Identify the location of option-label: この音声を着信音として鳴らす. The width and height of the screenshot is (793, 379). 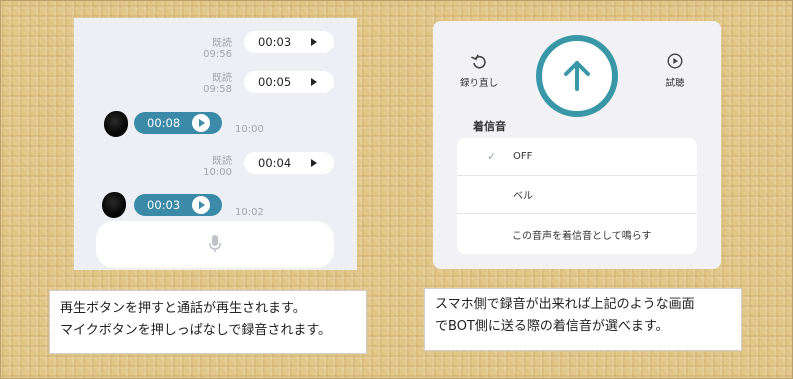
(582, 236).